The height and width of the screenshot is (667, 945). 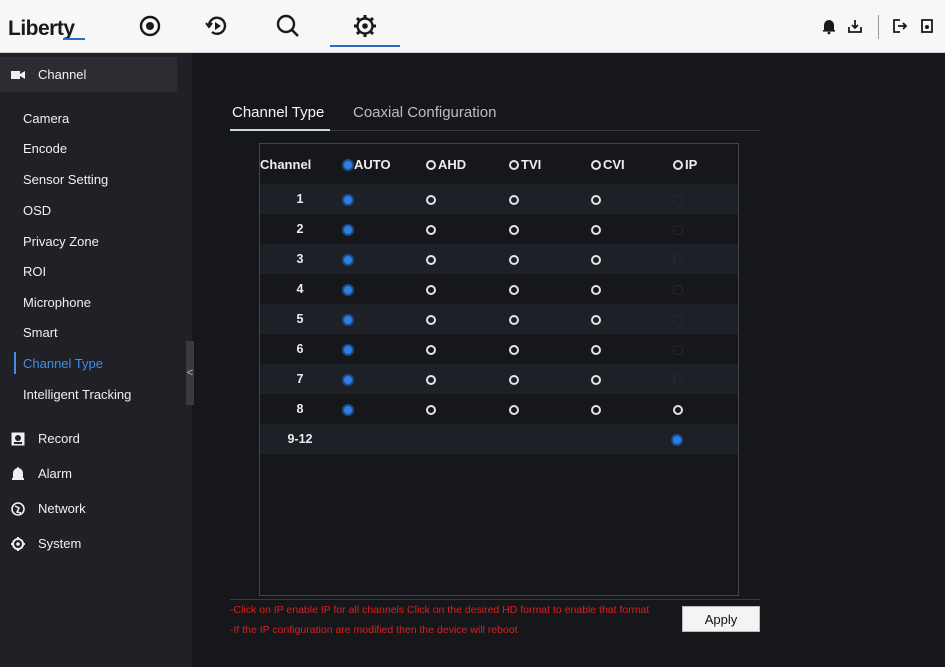 What do you see at coordinates (632, 164) in the screenshot?
I see `column-header-cvi: CVI` at bounding box center [632, 164].